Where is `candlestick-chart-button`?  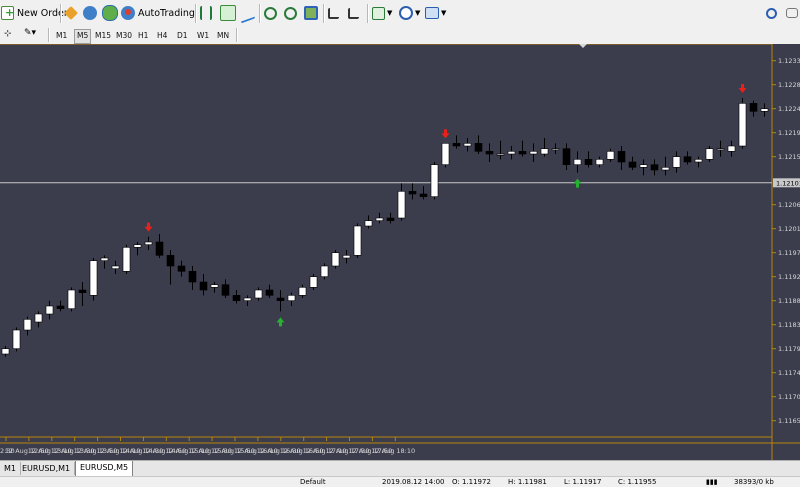
candlestick-chart-button is located at coordinates (228, 13).